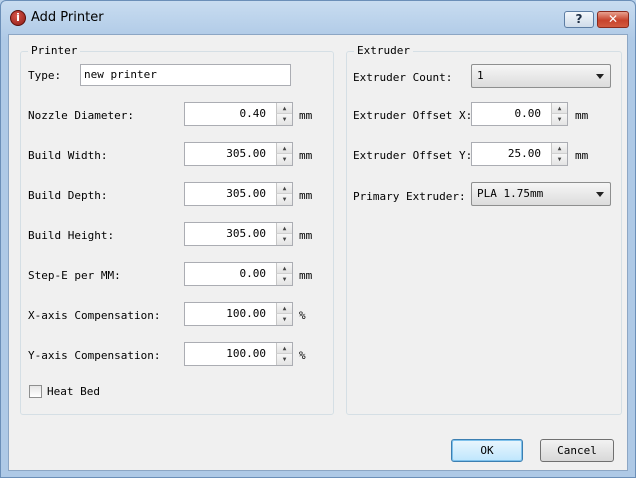 The height and width of the screenshot is (478, 636). I want to click on y-axis-compensation-value: 100.00, so click(246, 353).